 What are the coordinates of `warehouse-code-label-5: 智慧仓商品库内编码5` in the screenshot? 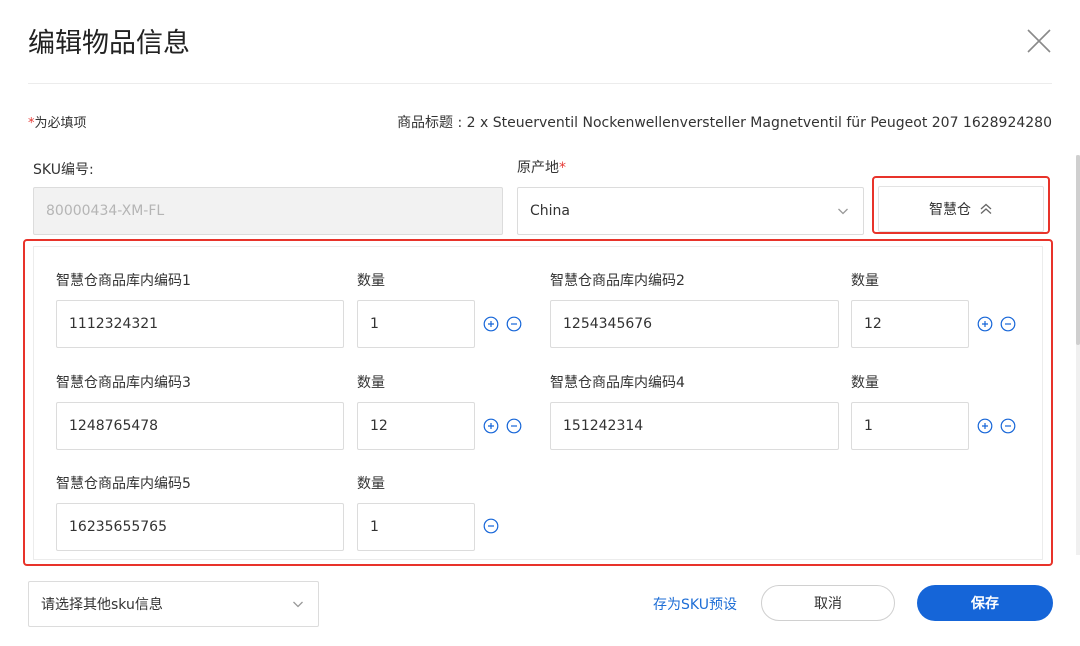 It's located at (123, 484).